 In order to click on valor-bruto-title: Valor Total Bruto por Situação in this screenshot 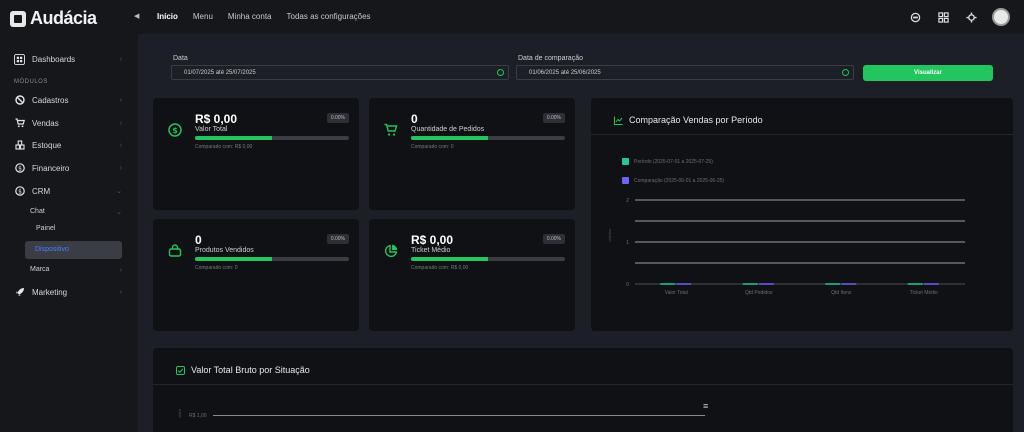, I will do `click(243, 370)`.